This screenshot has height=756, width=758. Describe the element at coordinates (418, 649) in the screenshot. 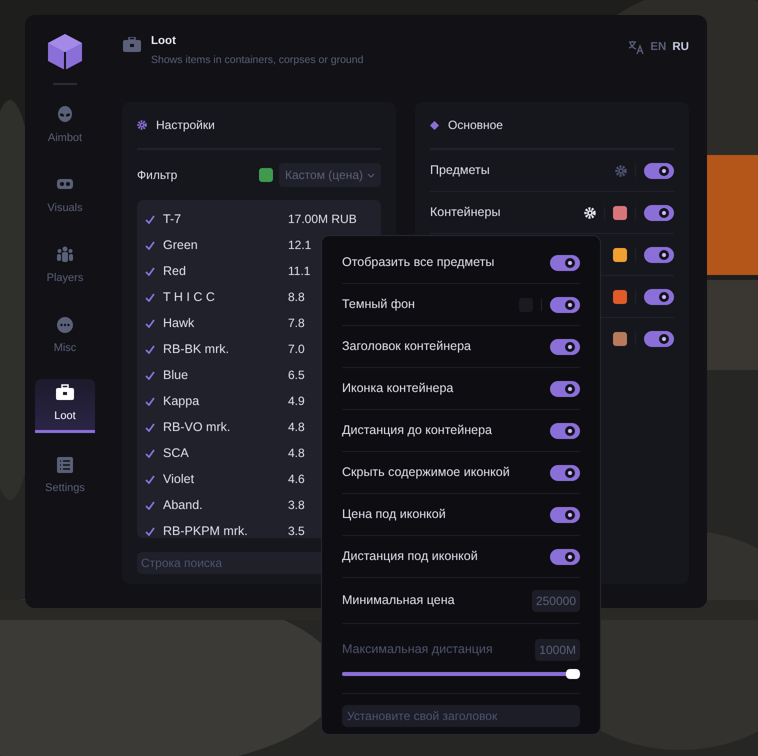

I see `setting-label: Максимальная дистанция` at that location.